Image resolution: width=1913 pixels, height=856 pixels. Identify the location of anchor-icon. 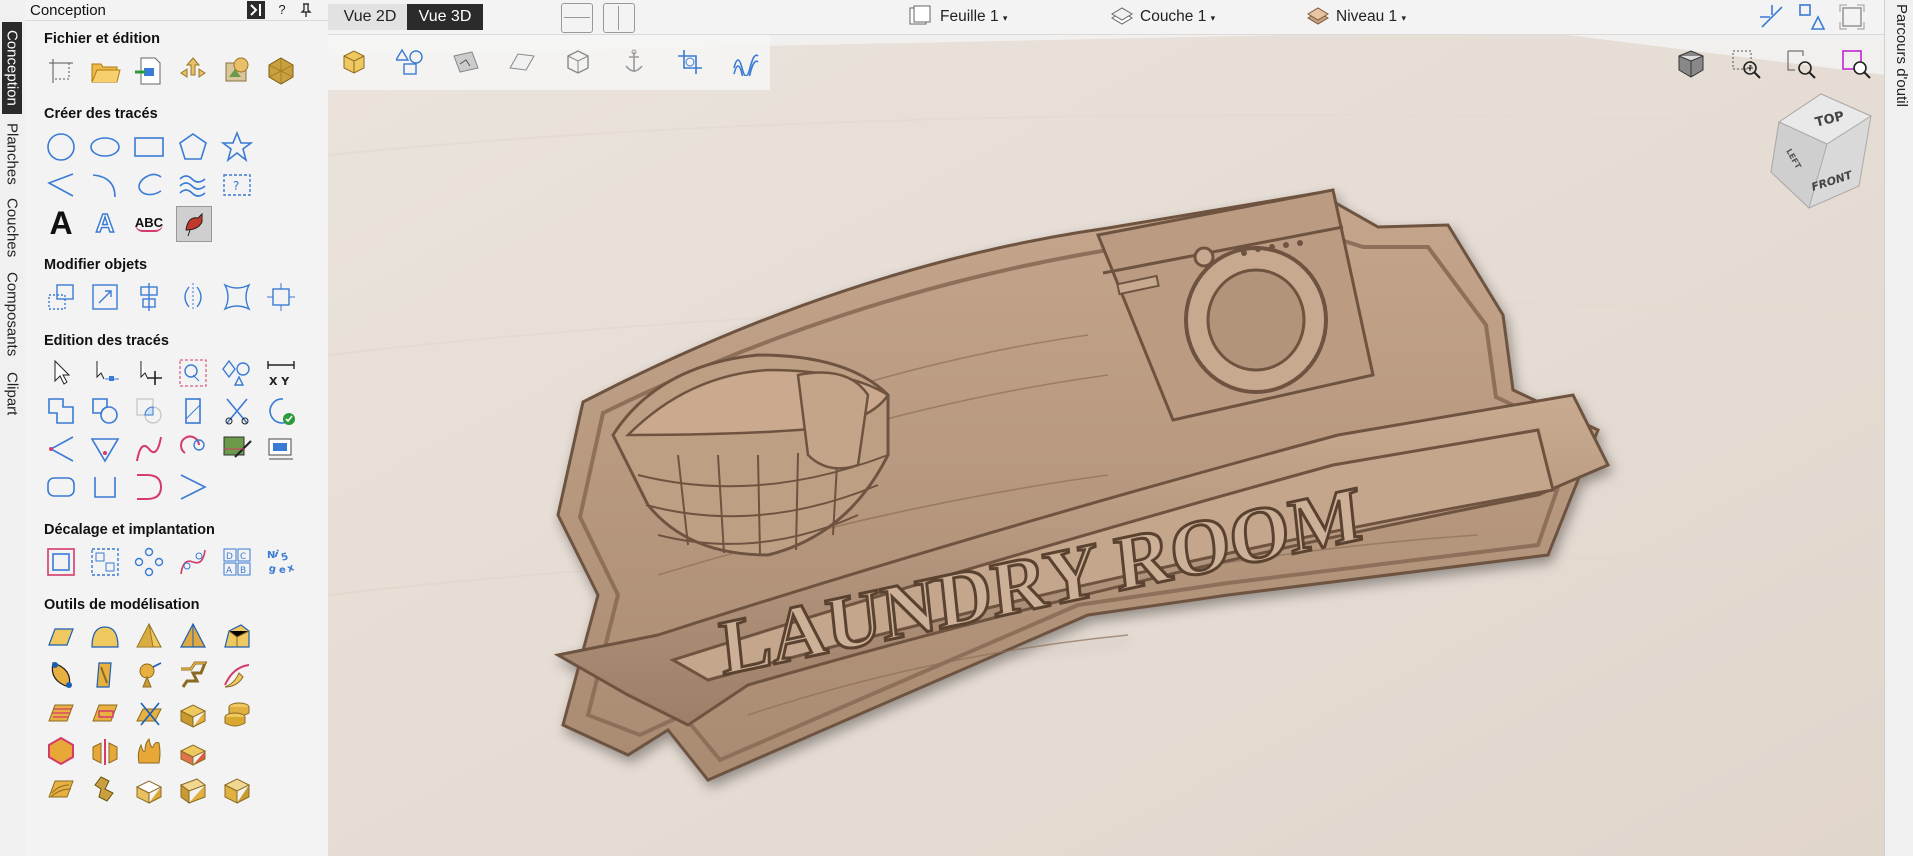
(634, 62).